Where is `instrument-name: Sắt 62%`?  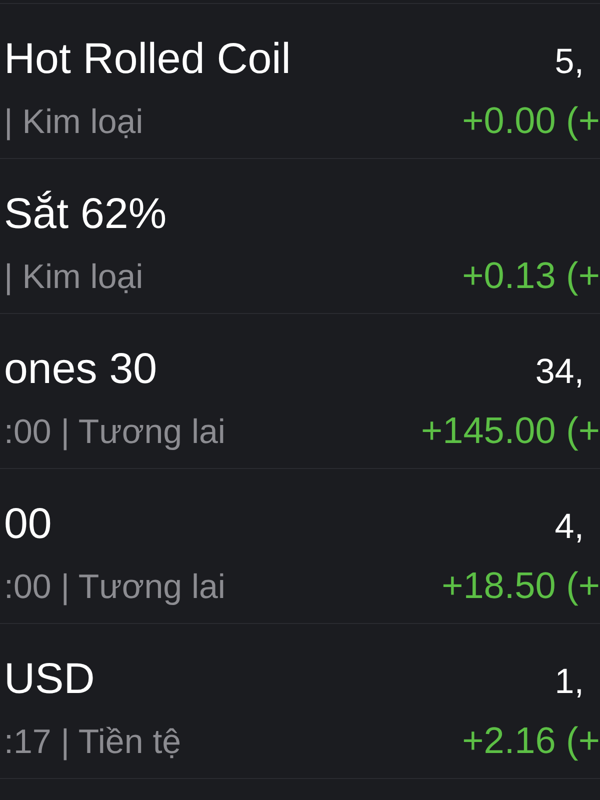 instrument-name: Sắt 62% is located at coordinates (85, 214).